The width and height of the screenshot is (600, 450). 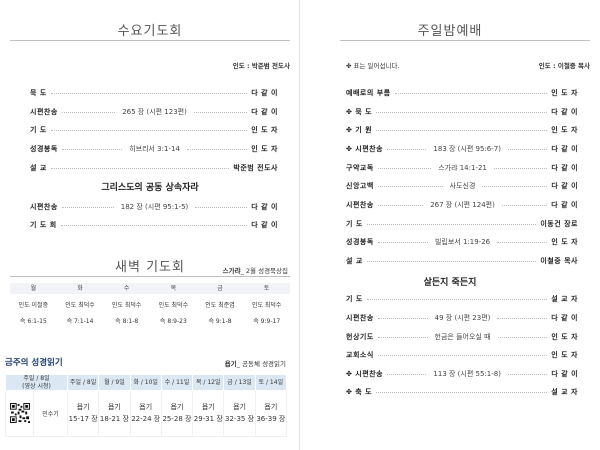 I want to click on sun-row-5-label: 신앙고백, so click(x=360, y=186).